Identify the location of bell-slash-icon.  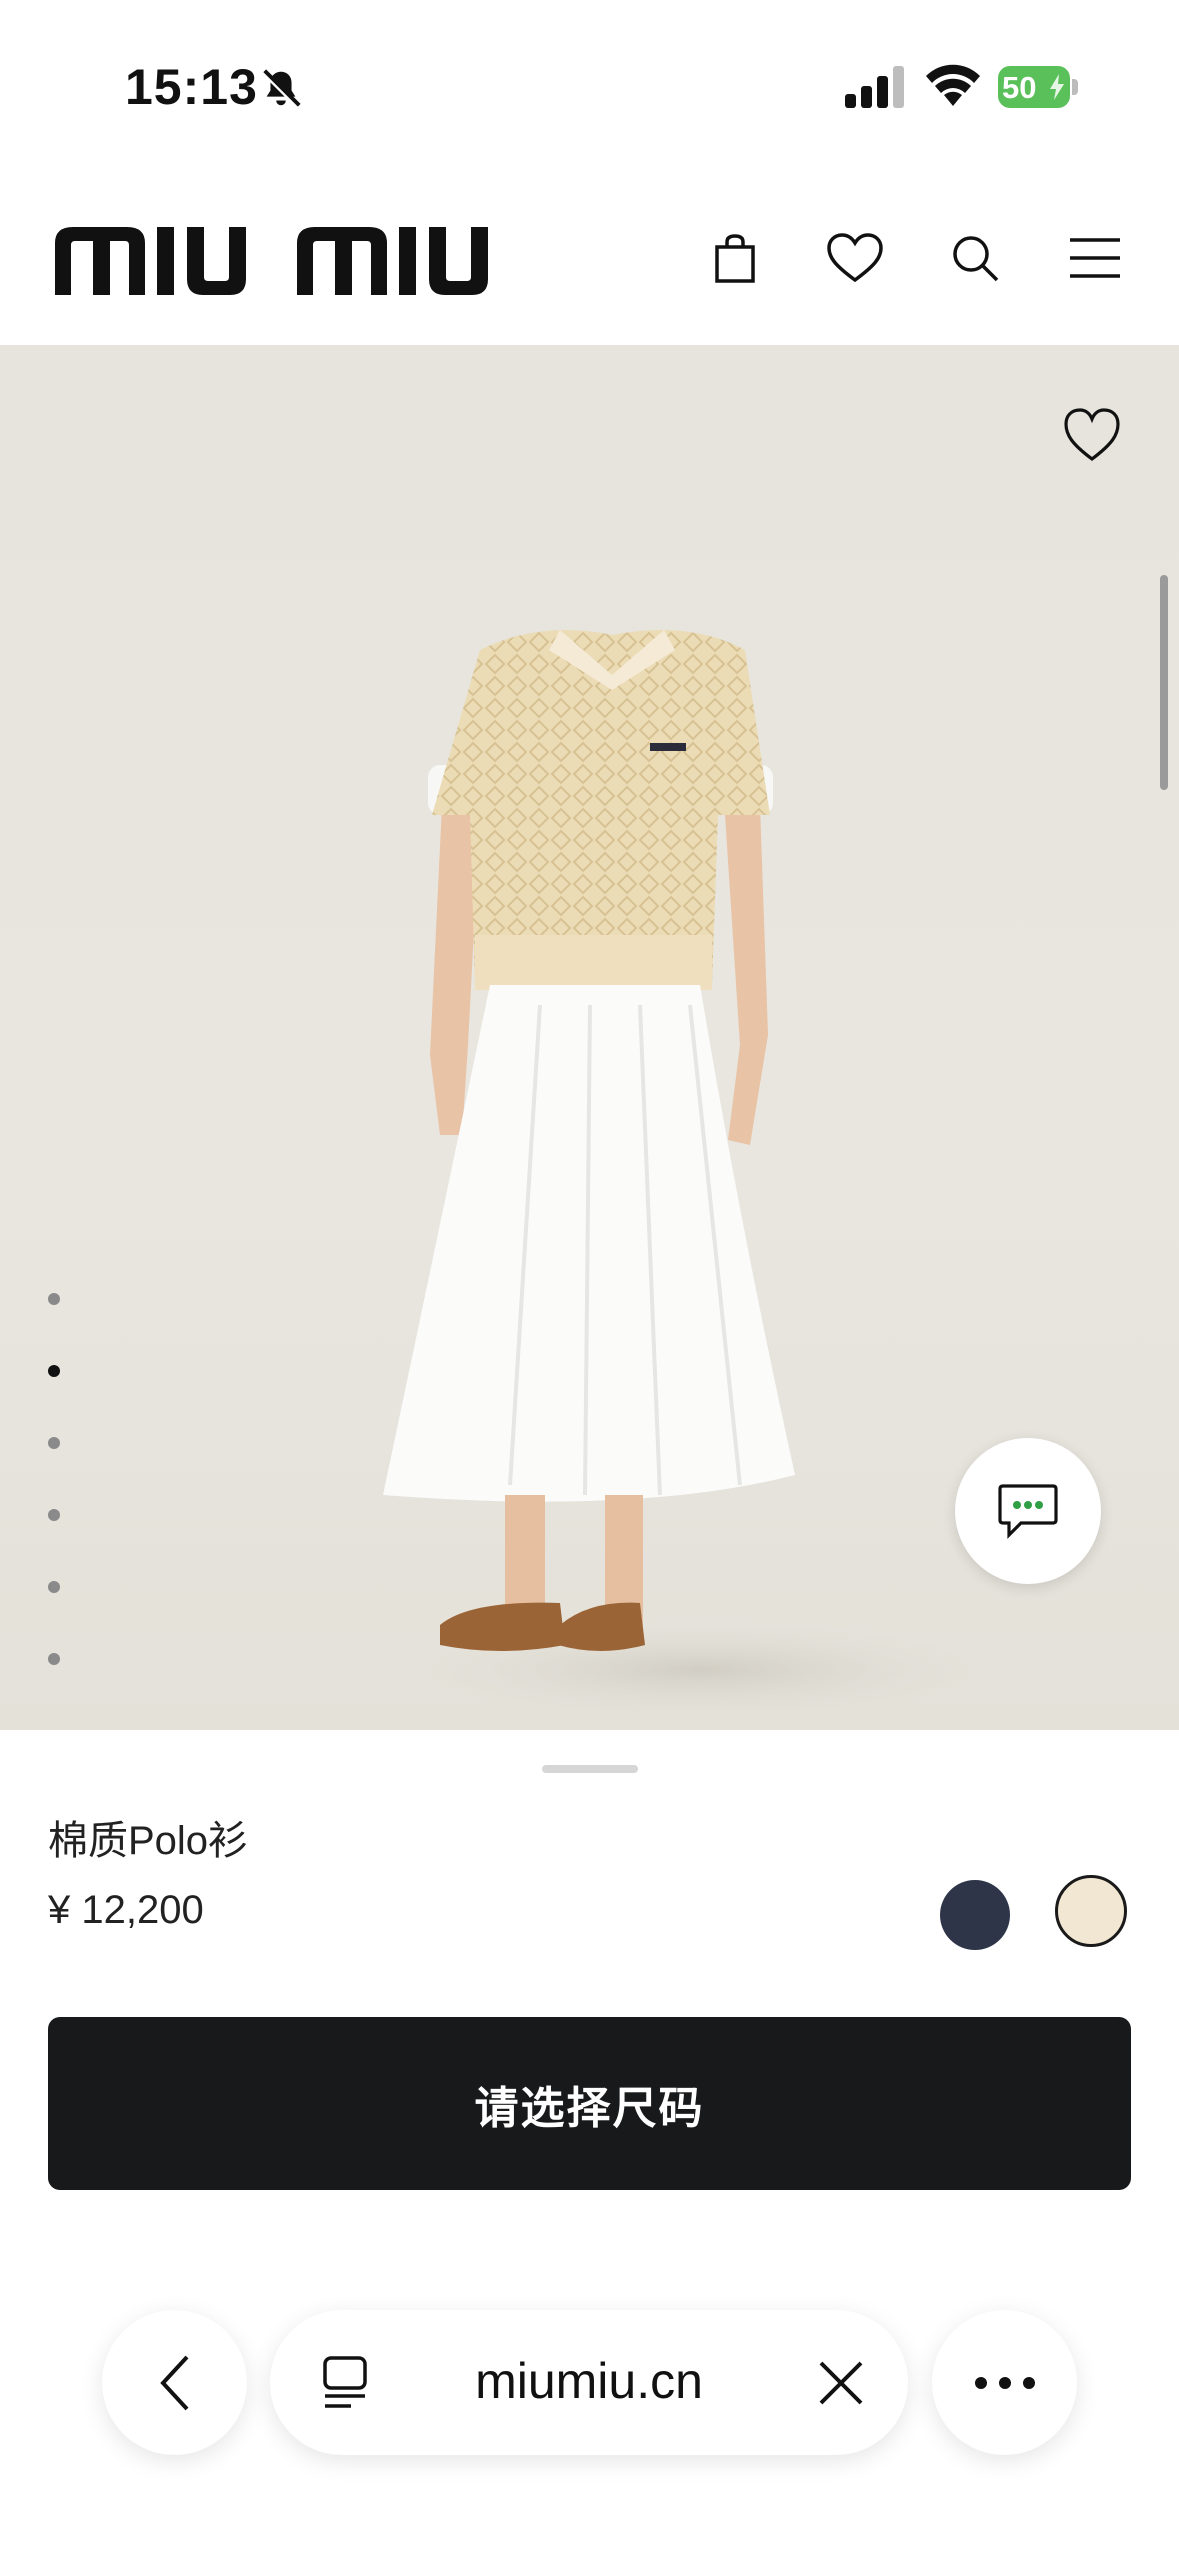
(281, 89).